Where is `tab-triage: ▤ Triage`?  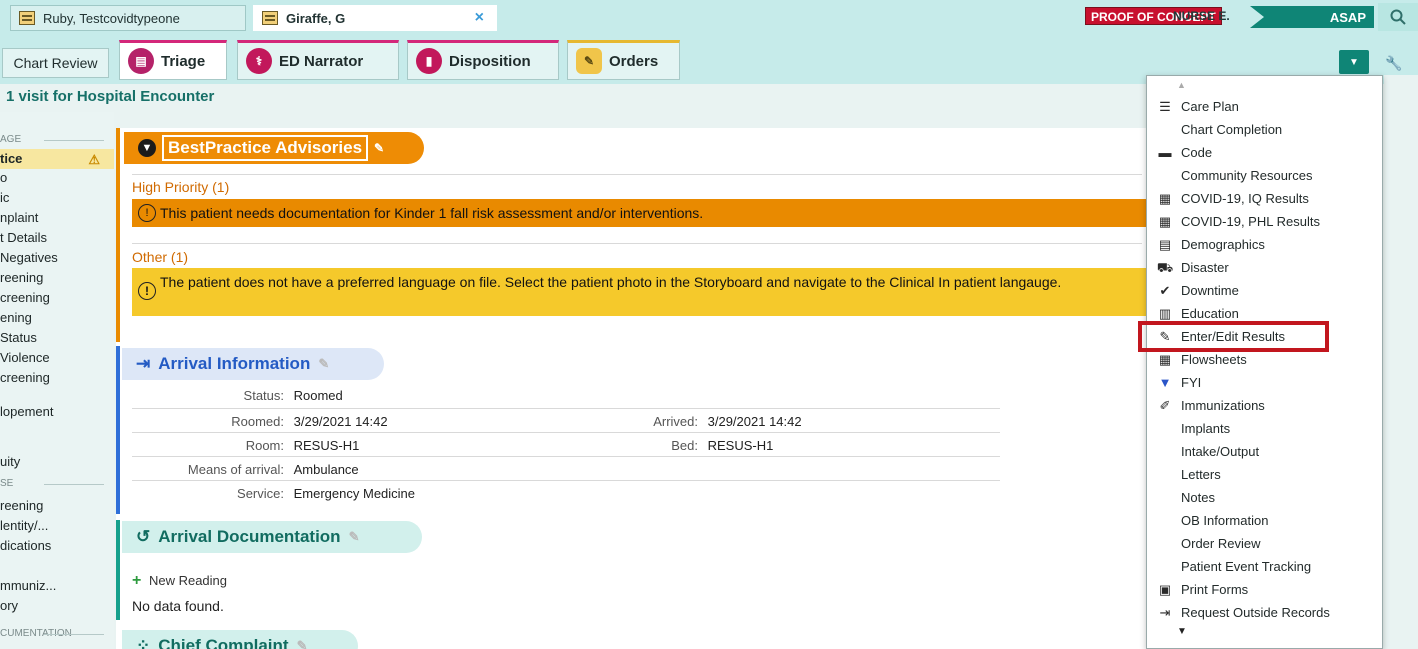
tab-triage: ▤ Triage is located at coordinates (173, 60).